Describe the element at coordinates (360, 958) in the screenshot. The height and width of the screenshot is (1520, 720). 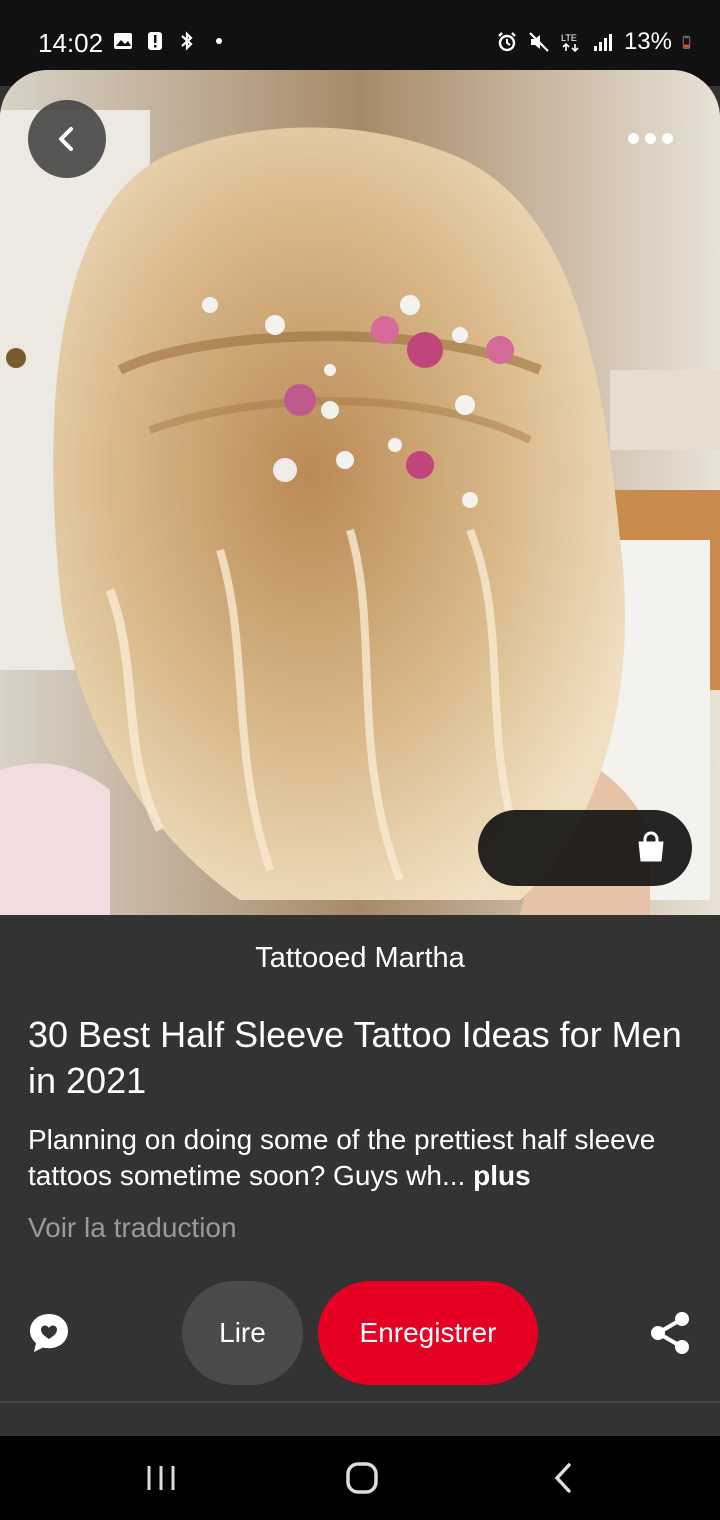
I see `pin-source: Tattooed Martha` at that location.